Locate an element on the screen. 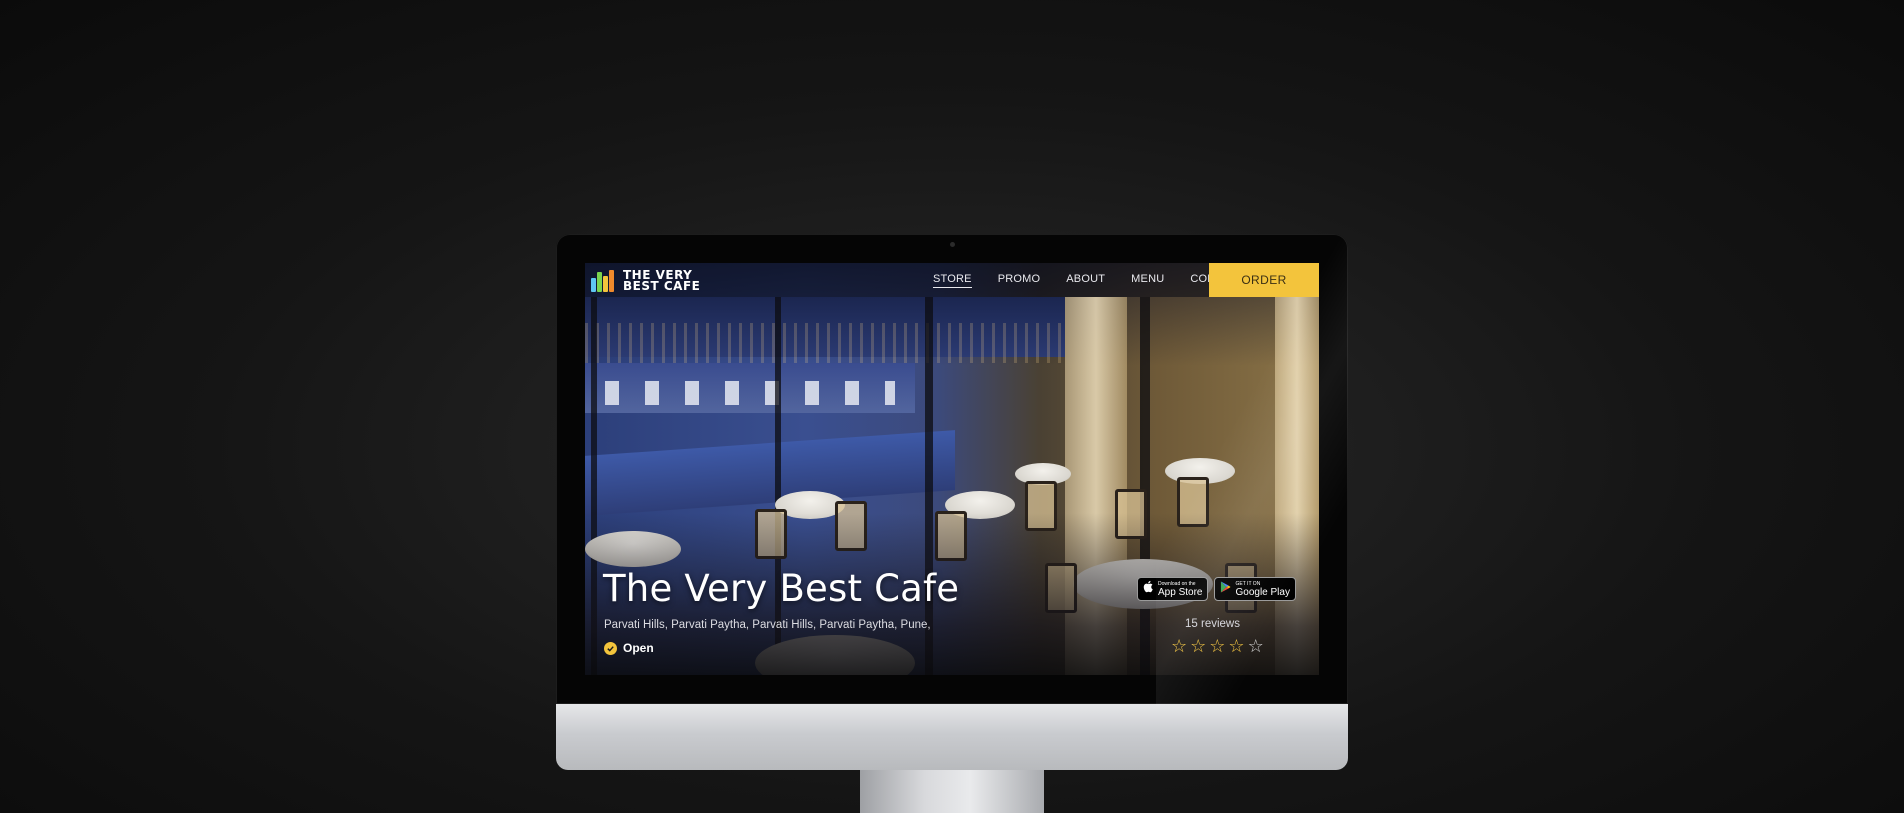  logo: THE VERY BEST CAFE is located at coordinates (645, 281).